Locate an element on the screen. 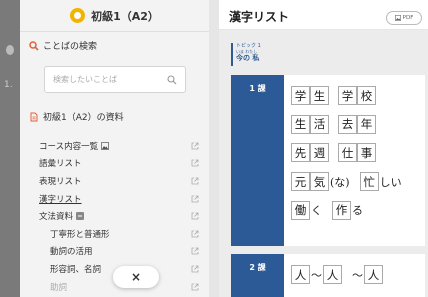  documents-section-heading: 初級1（A2）の資料 is located at coordinates (76, 116).